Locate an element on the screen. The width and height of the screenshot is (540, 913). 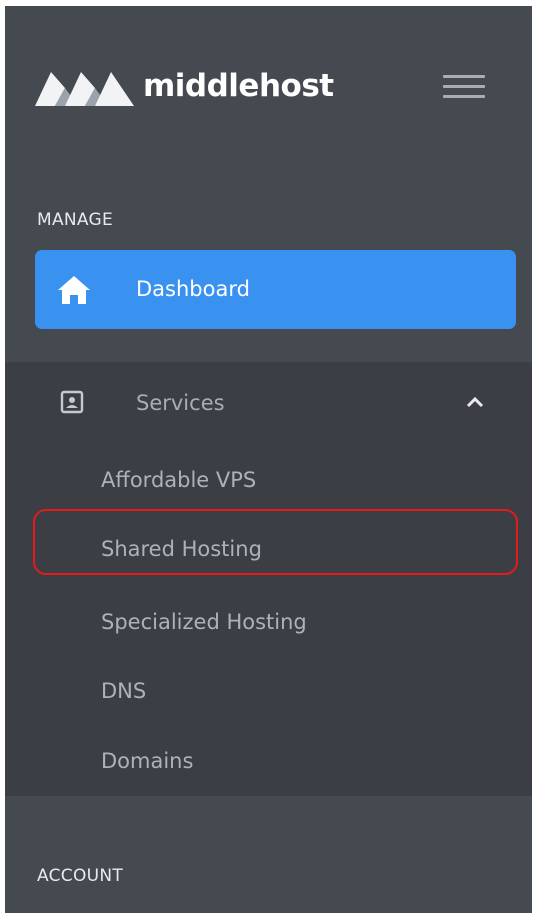
brand: middlehost is located at coordinates (184, 86).